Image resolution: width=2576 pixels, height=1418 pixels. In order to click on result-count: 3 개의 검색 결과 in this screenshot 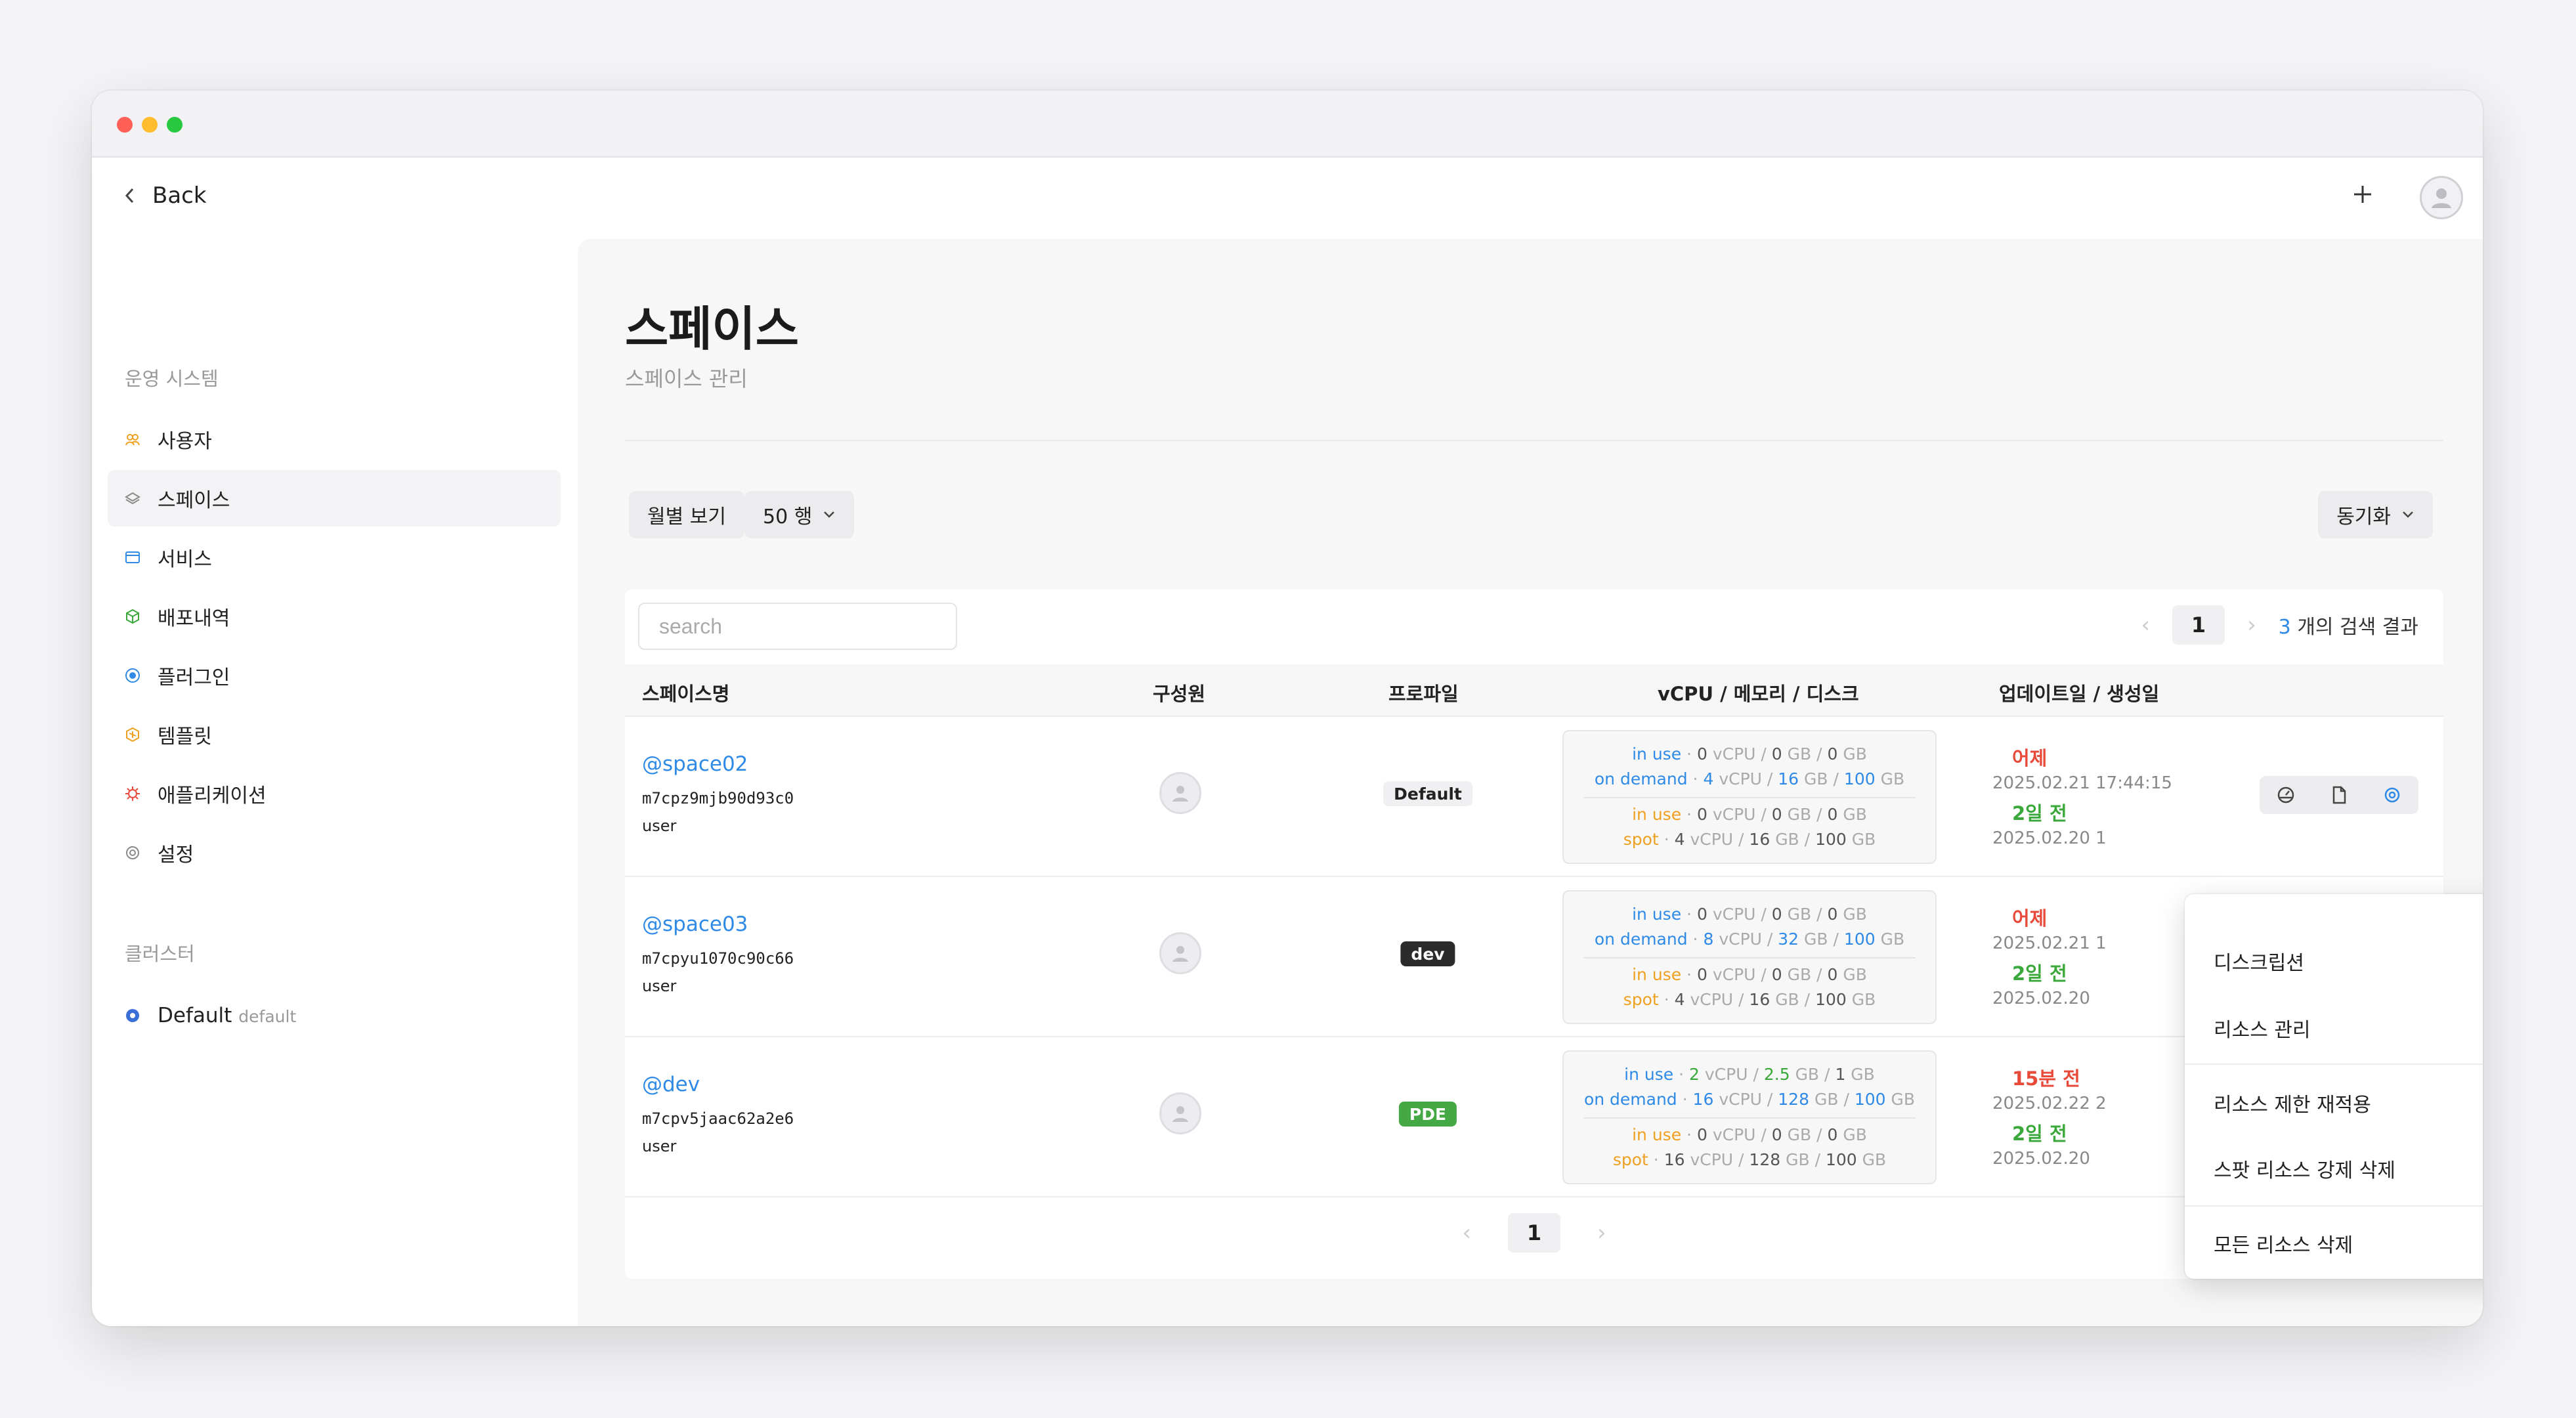, I will do `click(2348, 627)`.